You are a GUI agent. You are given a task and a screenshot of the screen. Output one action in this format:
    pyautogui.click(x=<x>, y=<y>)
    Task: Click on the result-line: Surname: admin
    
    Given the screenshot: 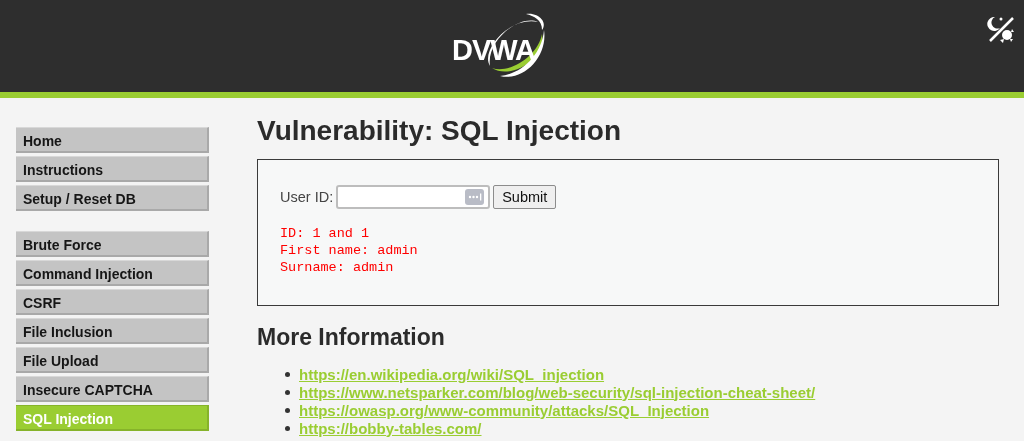 What is the action you would take?
    pyautogui.click(x=337, y=267)
    